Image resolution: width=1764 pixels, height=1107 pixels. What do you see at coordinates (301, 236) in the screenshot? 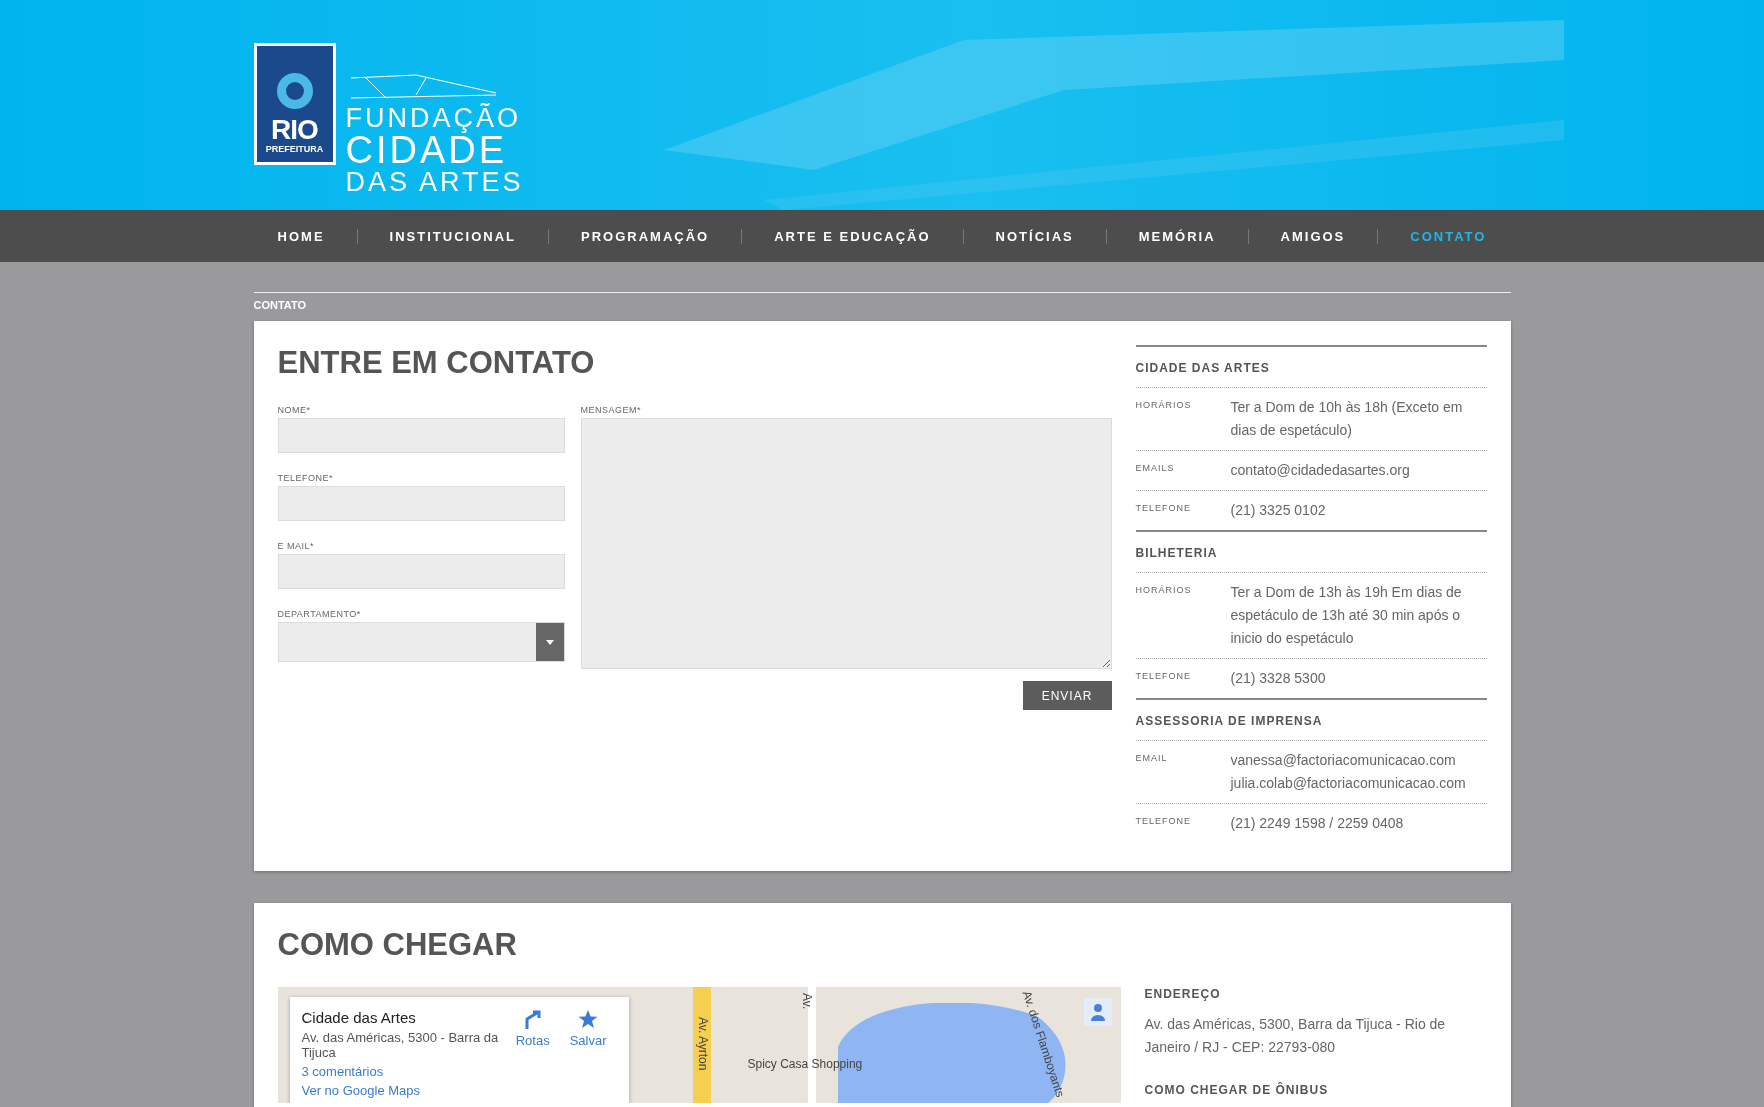
I see `nav-link: HOME` at bounding box center [301, 236].